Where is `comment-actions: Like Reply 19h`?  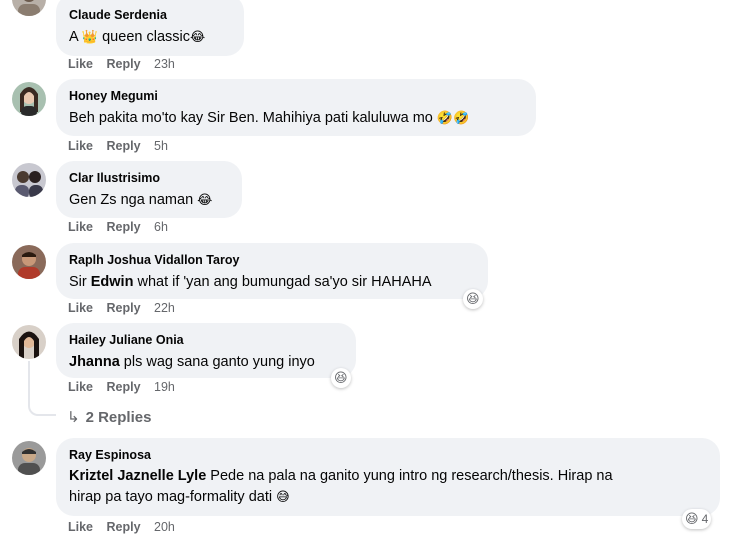 comment-actions: Like Reply 19h is located at coordinates (126, 387).